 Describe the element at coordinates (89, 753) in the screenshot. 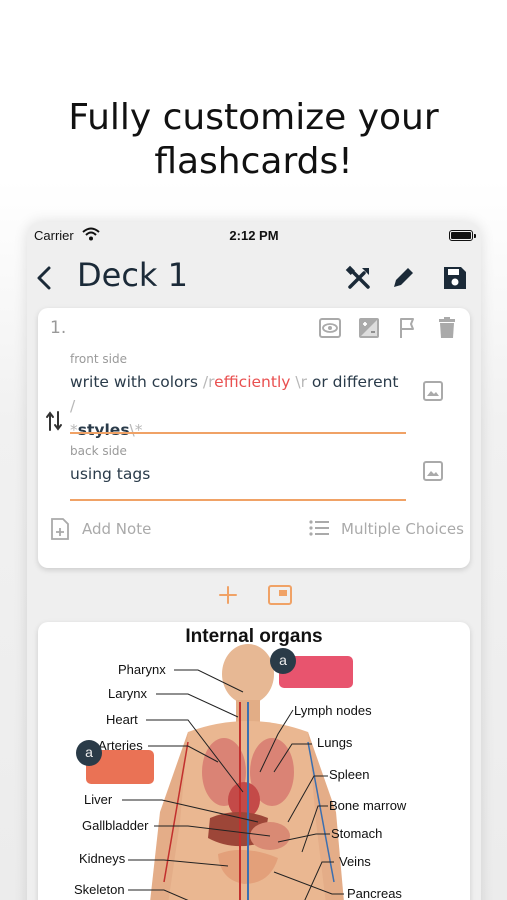

I see `mask-badge-2: a` at that location.